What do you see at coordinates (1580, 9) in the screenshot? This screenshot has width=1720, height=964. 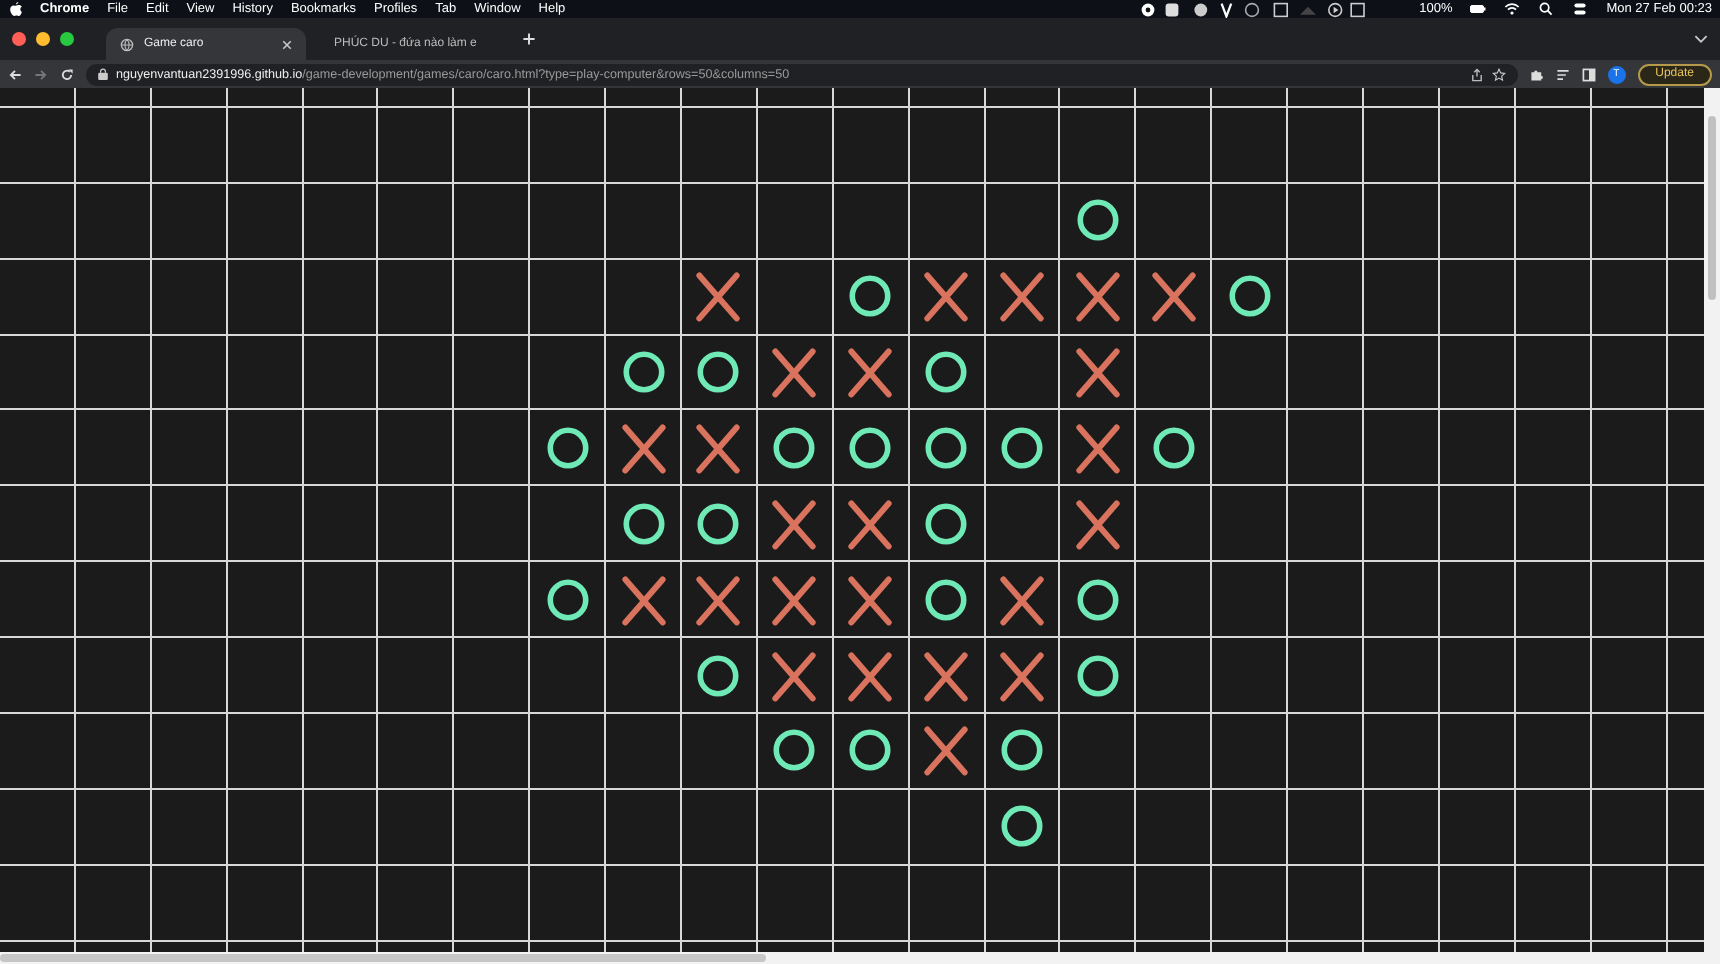 I see `control-center-icon` at bounding box center [1580, 9].